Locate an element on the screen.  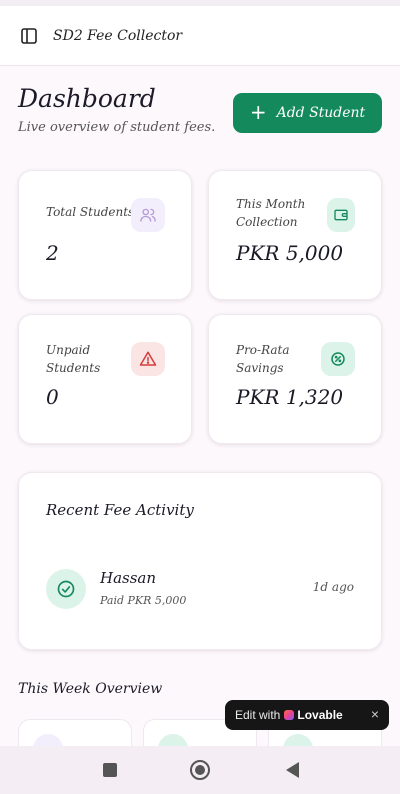
close-icon: × is located at coordinates (375, 714).